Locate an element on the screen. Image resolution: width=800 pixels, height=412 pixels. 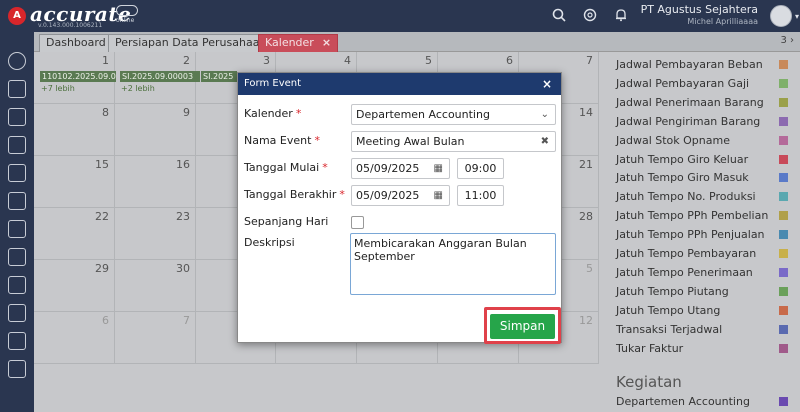
day-number: 9 is located at coordinates (186, 112).